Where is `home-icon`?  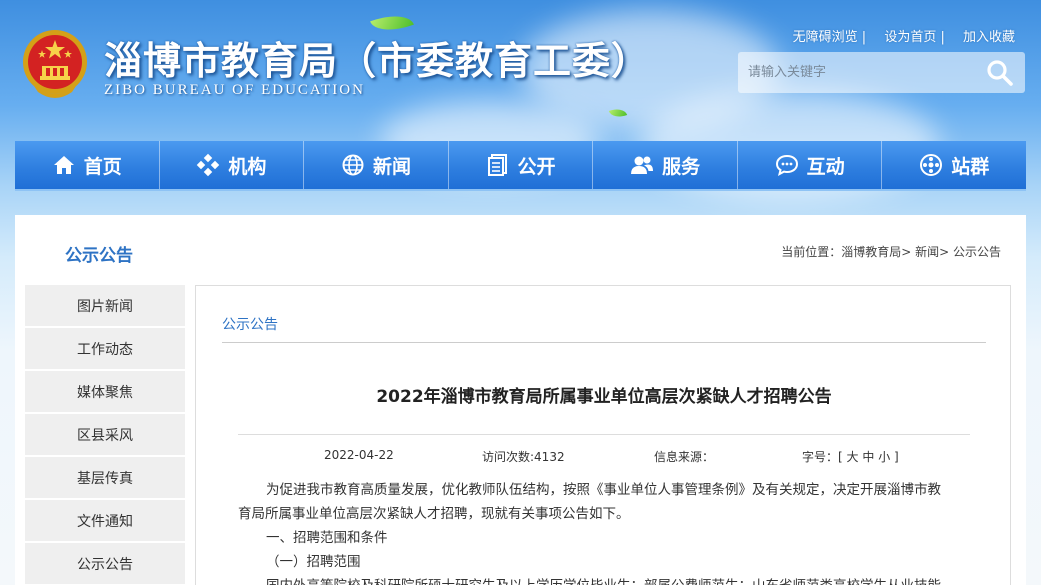 home-icon is located at coordinates (63, 165).